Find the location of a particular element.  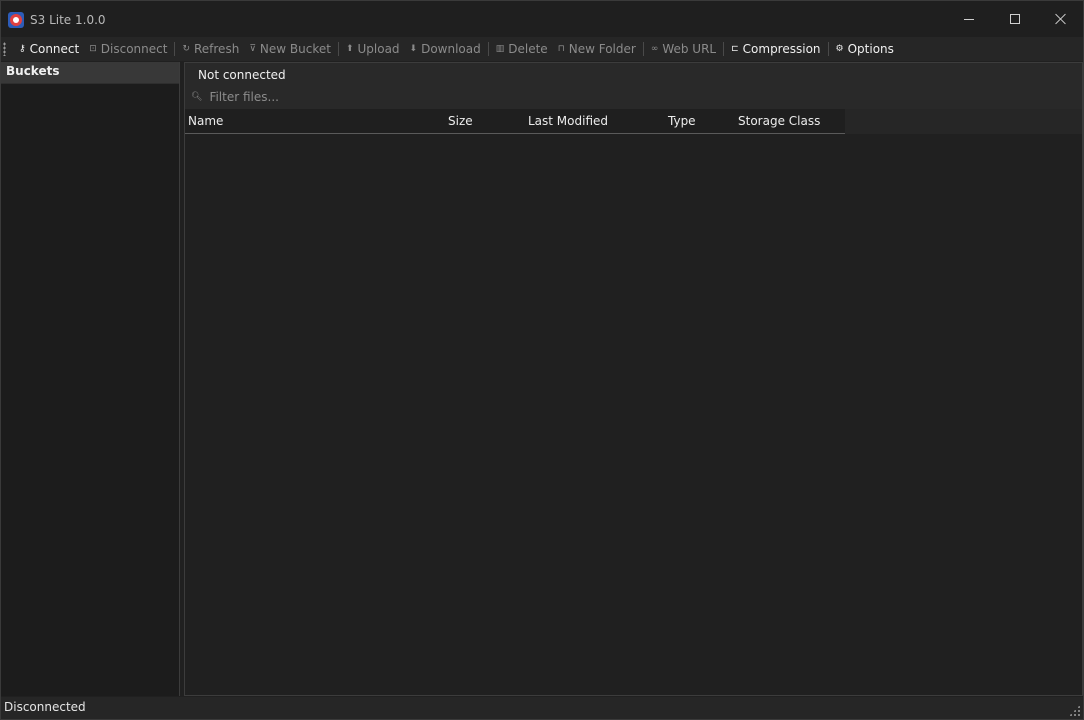

options-label: Options is located at coordinates (870, 49).